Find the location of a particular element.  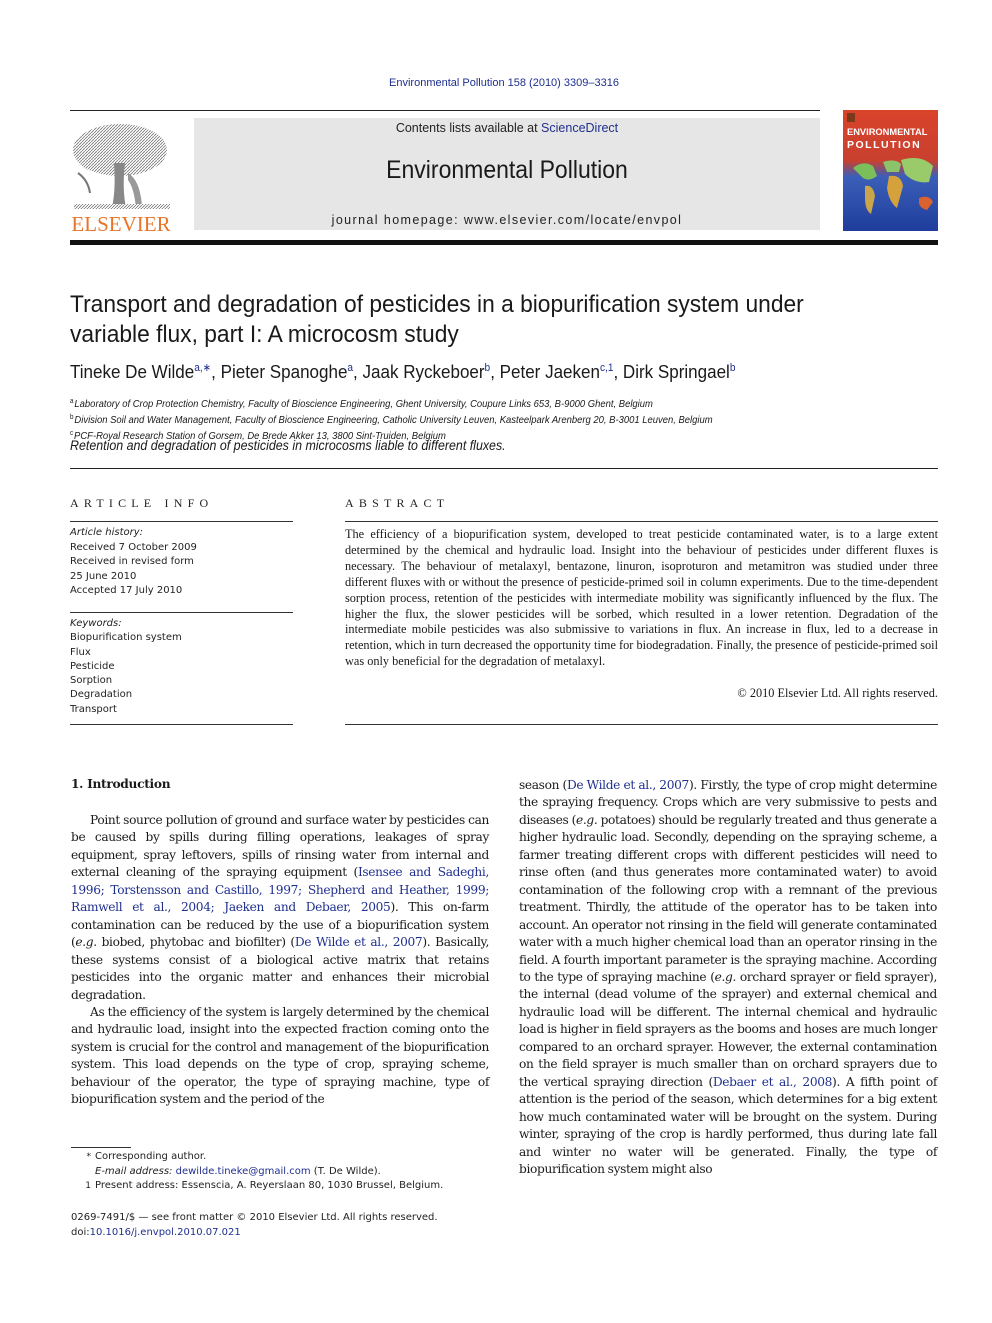

contents-prefix: Contents lists available at is located at coordinates (468, 128).